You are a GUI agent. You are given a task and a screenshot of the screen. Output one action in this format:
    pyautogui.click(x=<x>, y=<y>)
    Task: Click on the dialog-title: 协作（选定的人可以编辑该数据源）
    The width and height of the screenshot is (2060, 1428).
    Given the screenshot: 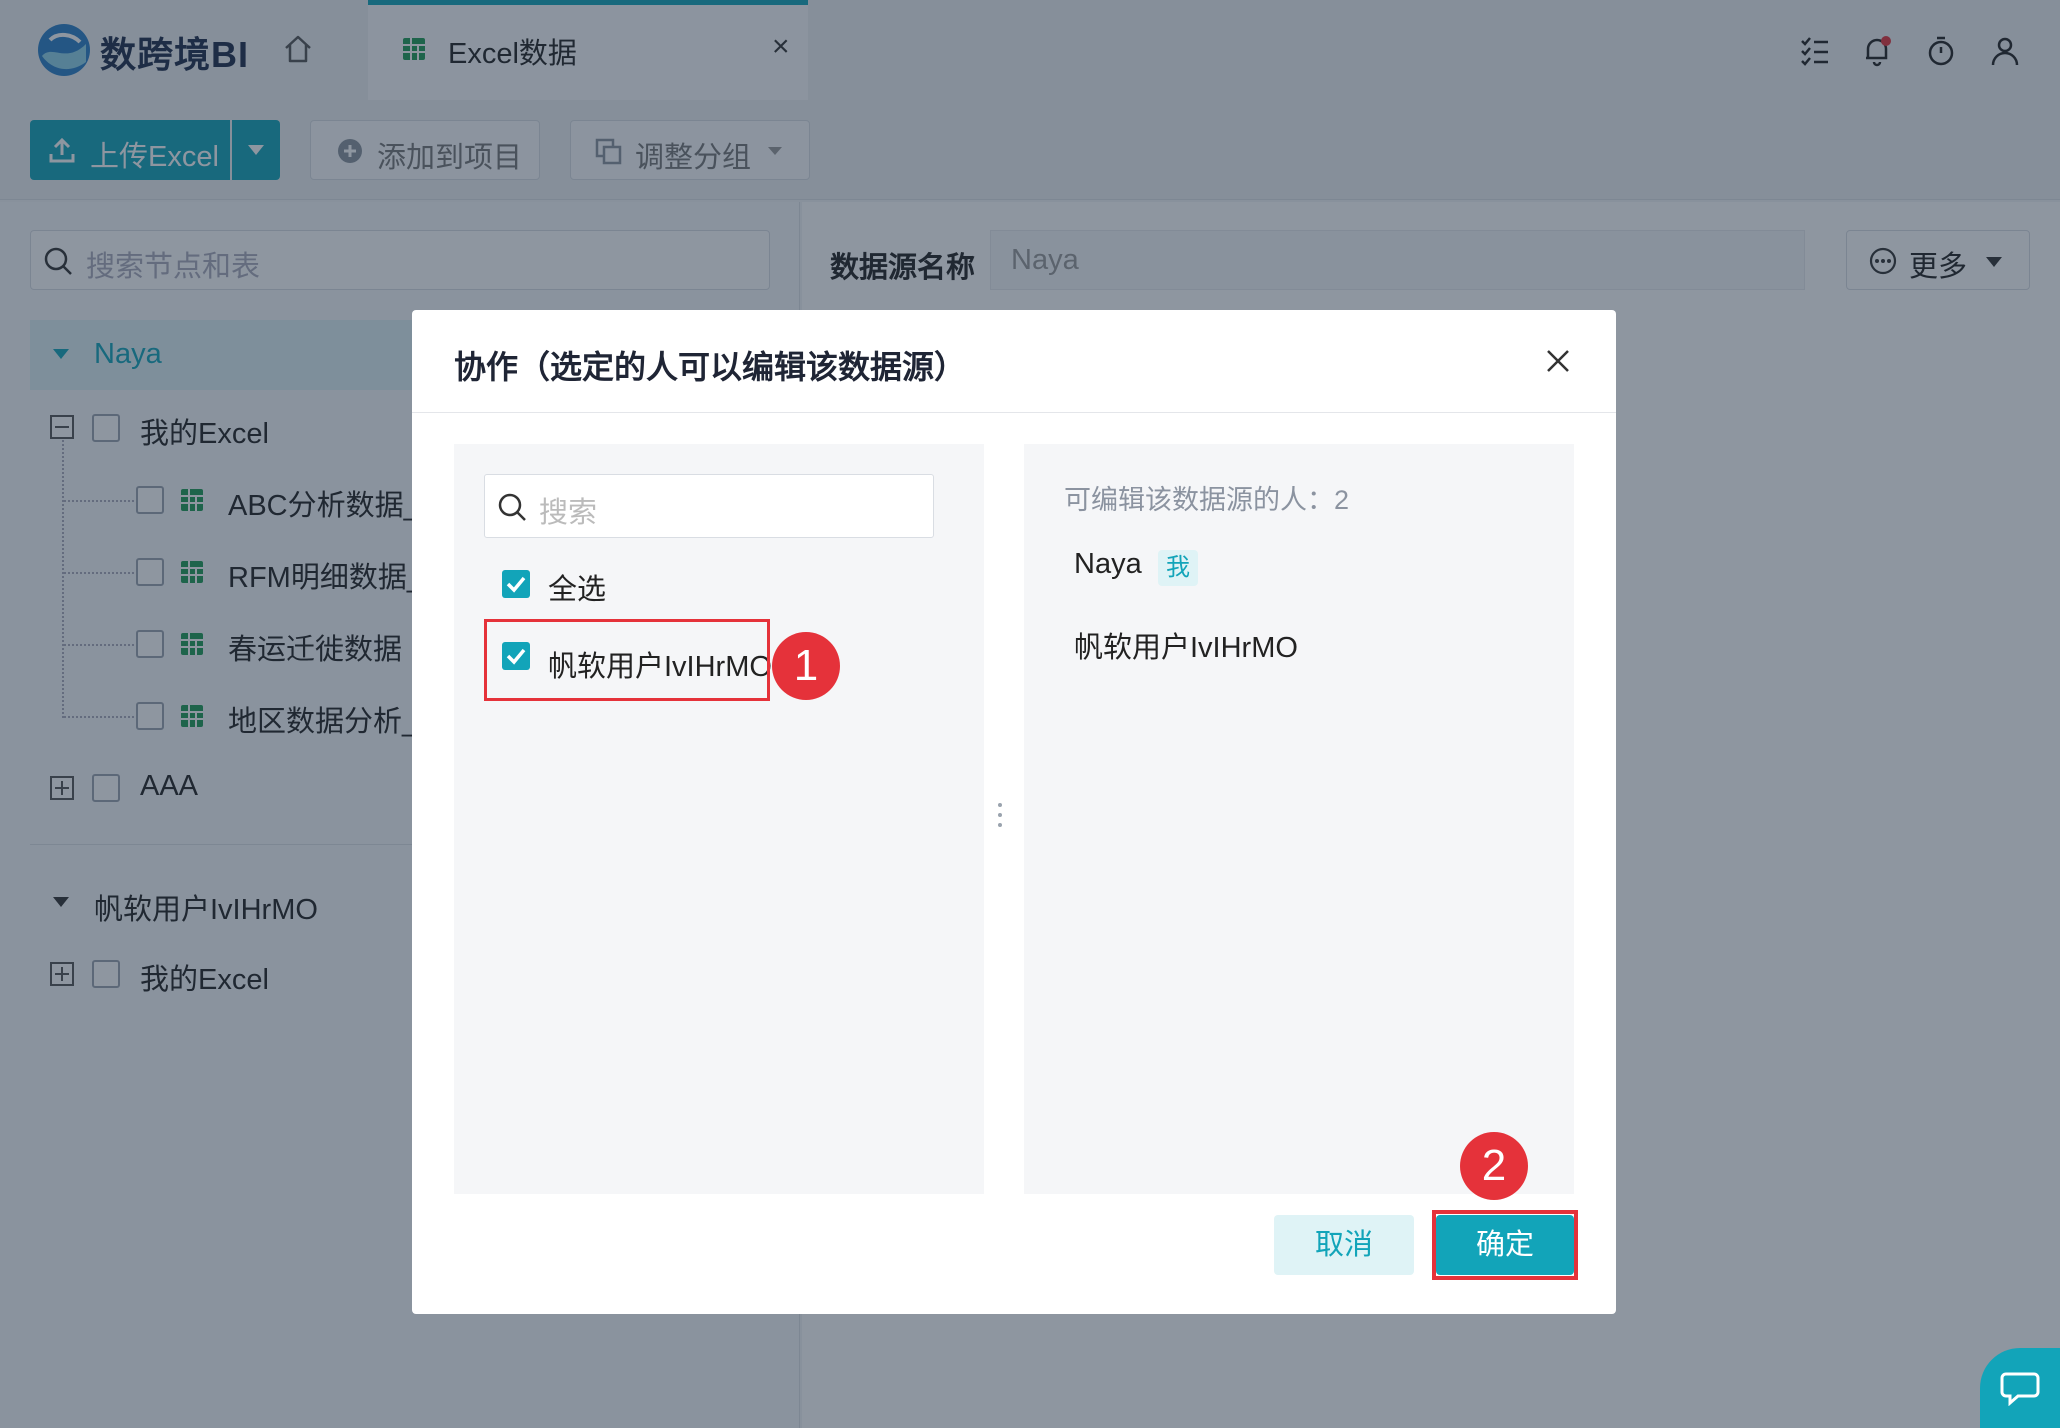 What is the action you would take?
    pyautogui.click(x=710, y=367)
    